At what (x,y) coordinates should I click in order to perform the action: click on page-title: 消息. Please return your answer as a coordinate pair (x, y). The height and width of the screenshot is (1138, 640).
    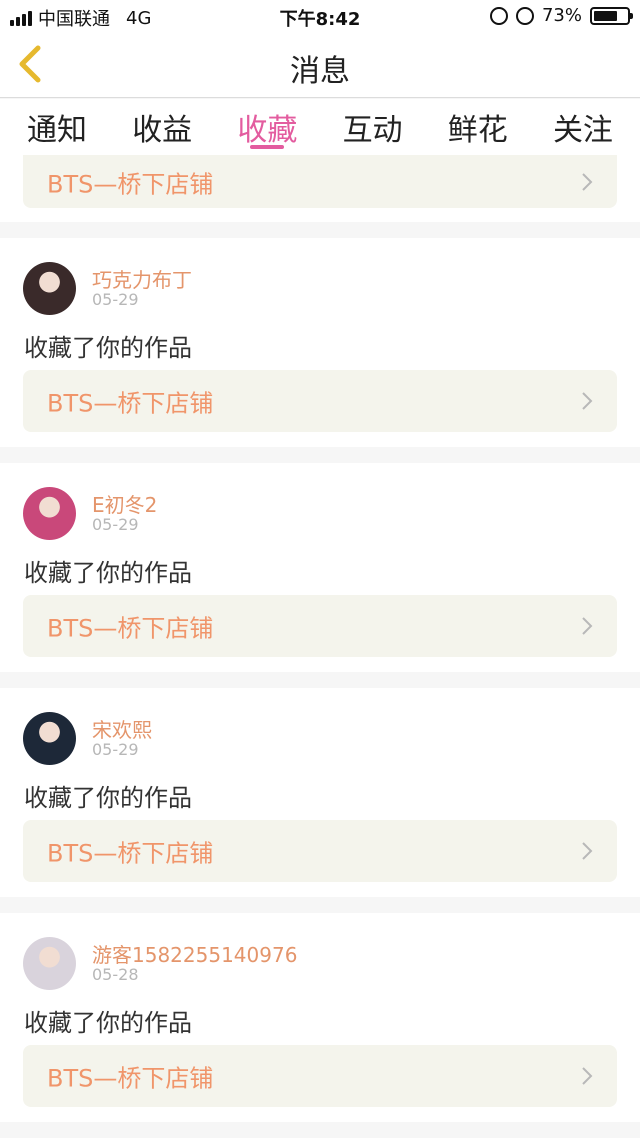
    Looking at the image, I should click on (320, 71).